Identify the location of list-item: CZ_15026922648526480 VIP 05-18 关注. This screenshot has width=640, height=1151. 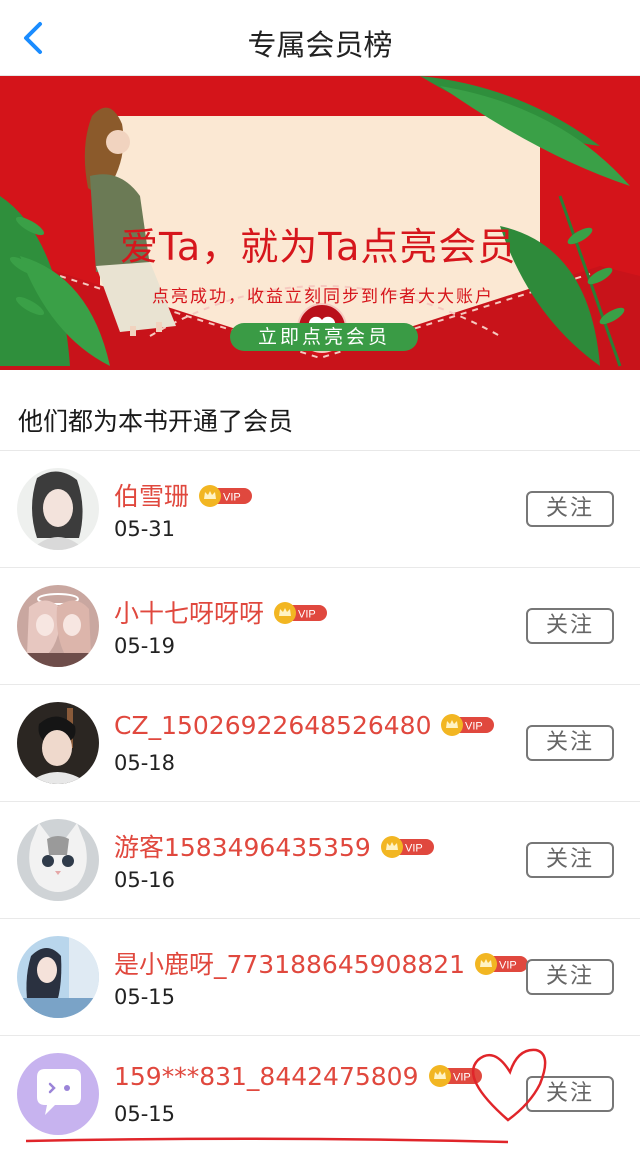
(320, 743).